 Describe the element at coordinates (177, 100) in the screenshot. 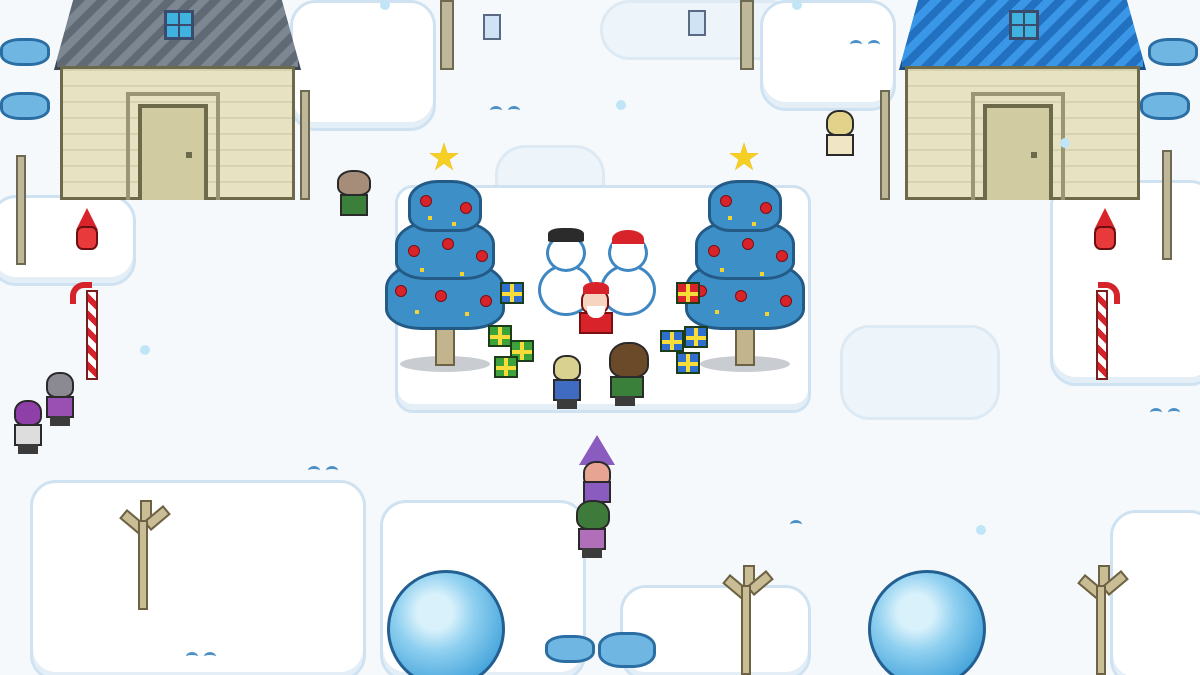

I see `left-house` at that location.